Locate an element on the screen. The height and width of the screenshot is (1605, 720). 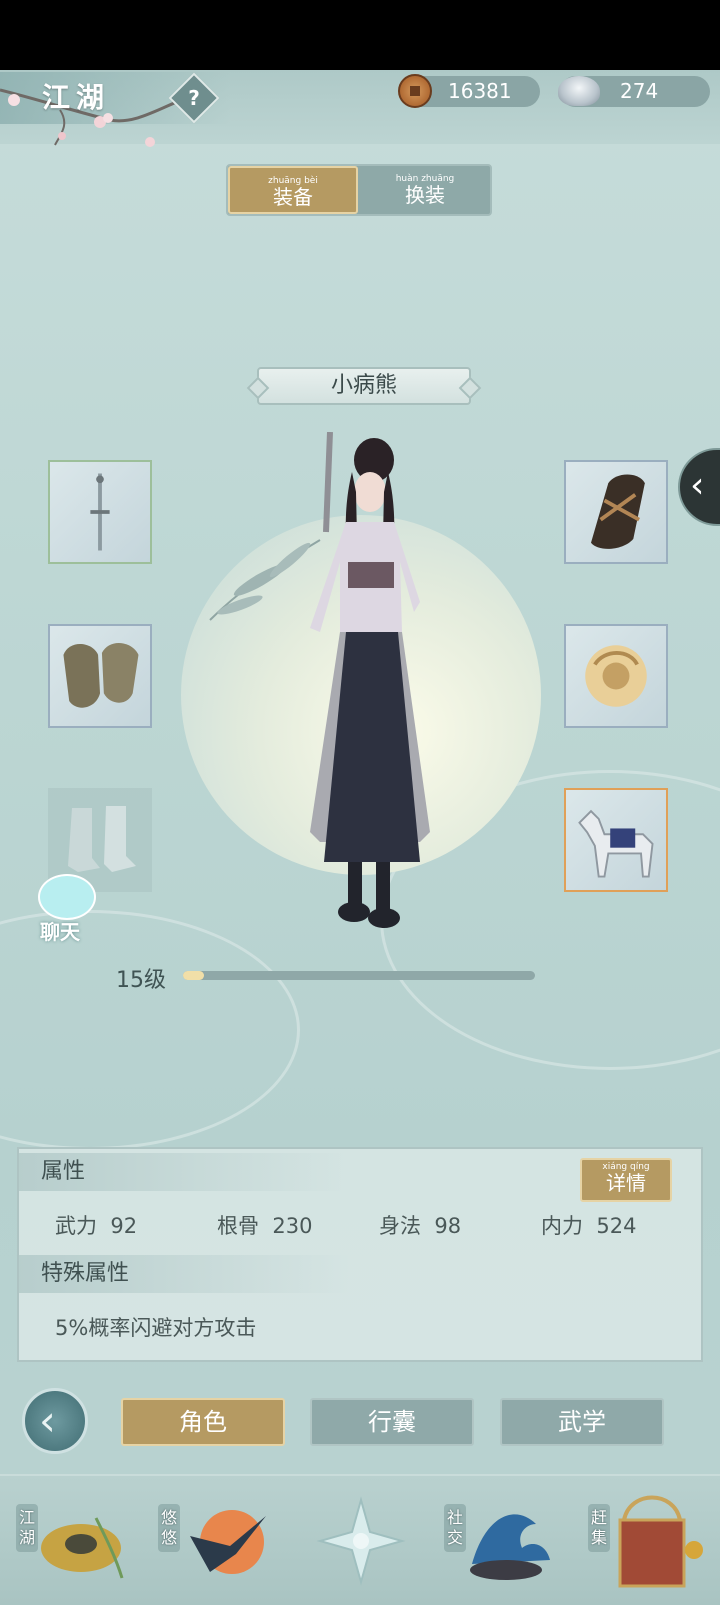
market-basket-icon is located at coordinates (660, 1541).